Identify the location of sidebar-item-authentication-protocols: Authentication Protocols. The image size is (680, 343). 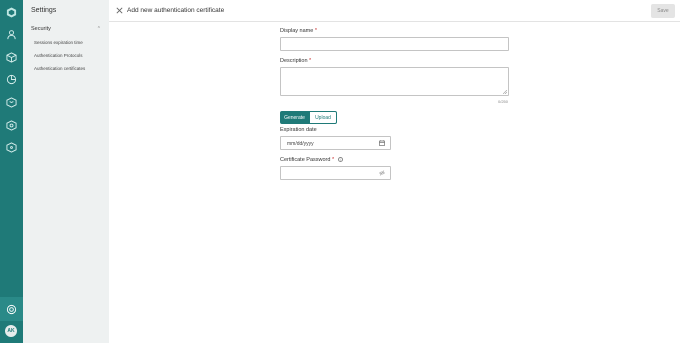
(58, 55).